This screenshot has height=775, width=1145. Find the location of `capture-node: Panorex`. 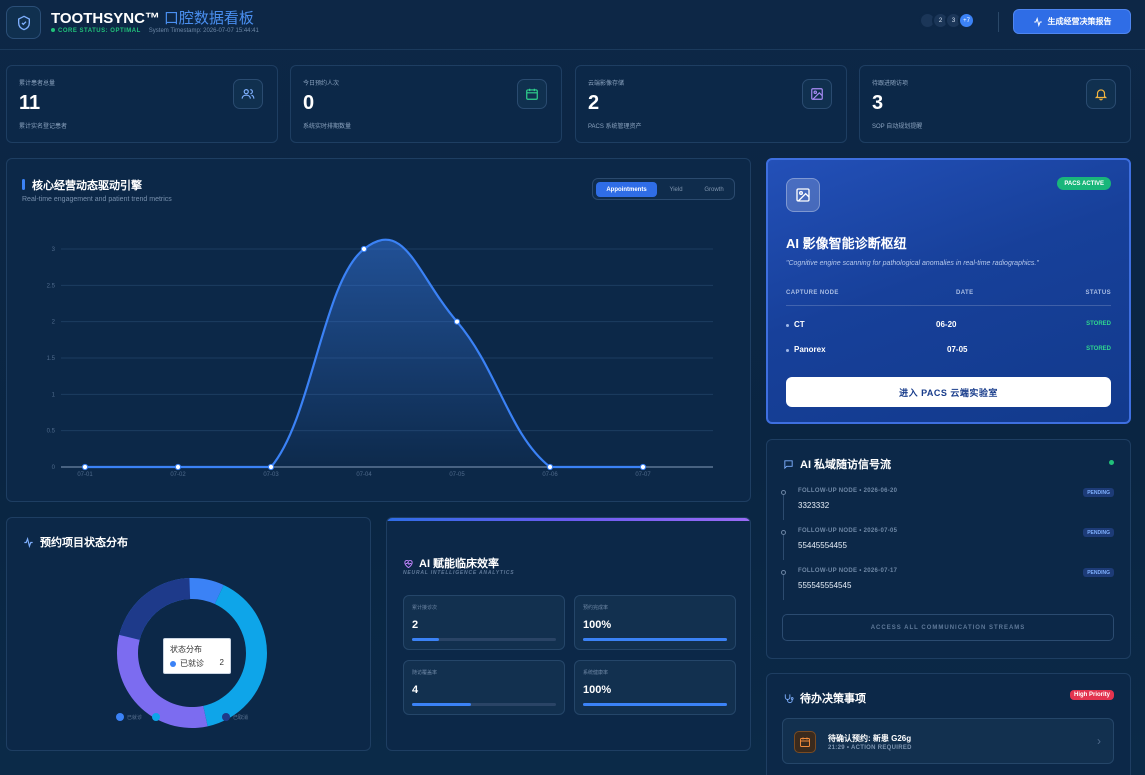

capture-node: Panorex is located at coordinates (810, 349).